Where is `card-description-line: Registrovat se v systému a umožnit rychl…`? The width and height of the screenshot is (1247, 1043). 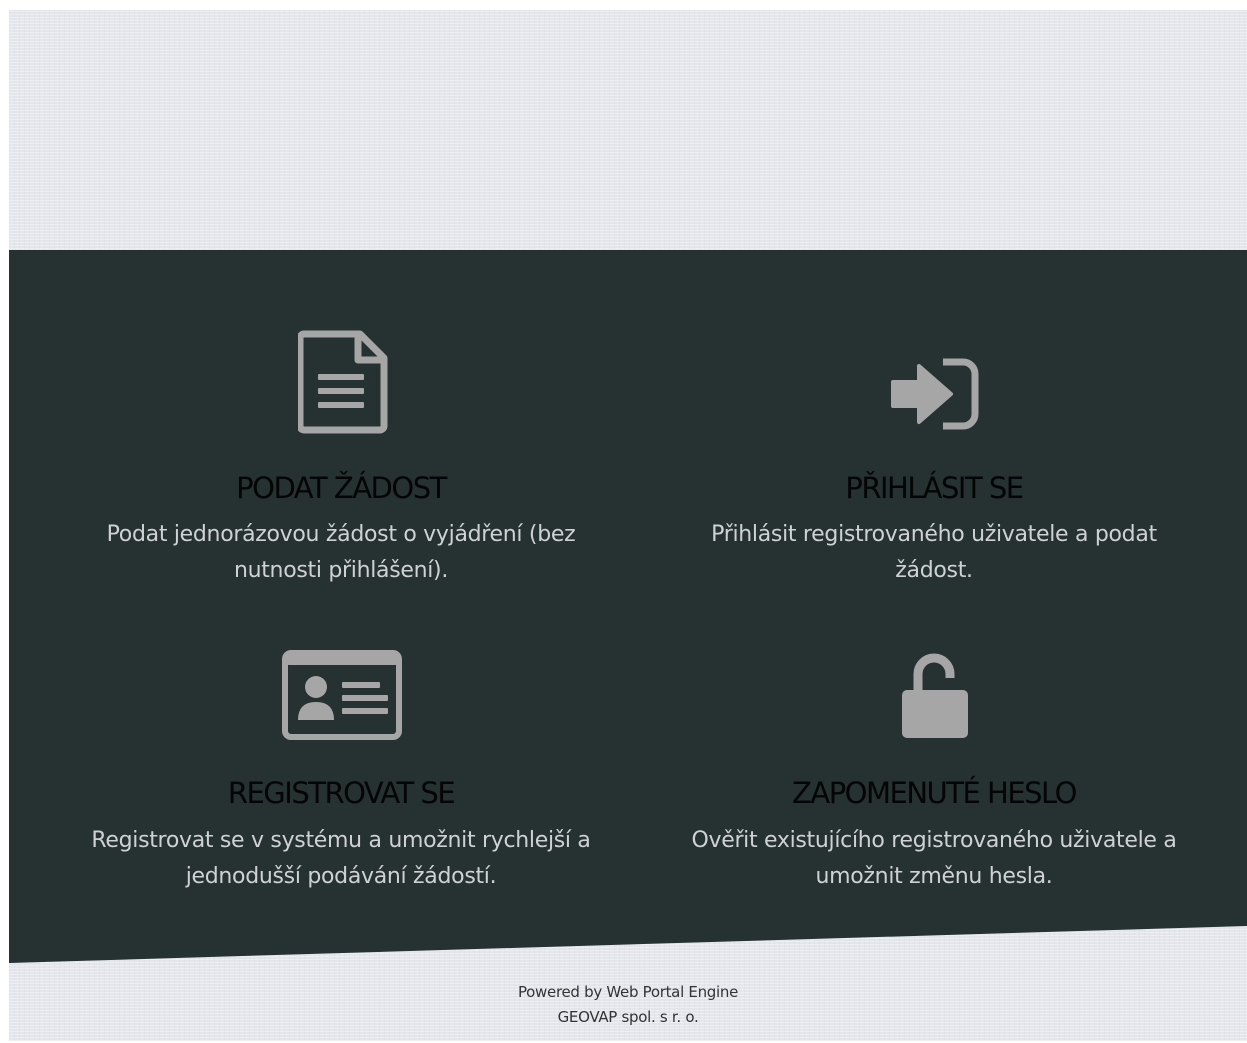 card-description-line: Registrovat se v systému a umožnit rychl… is located at coordinates (341, 840).